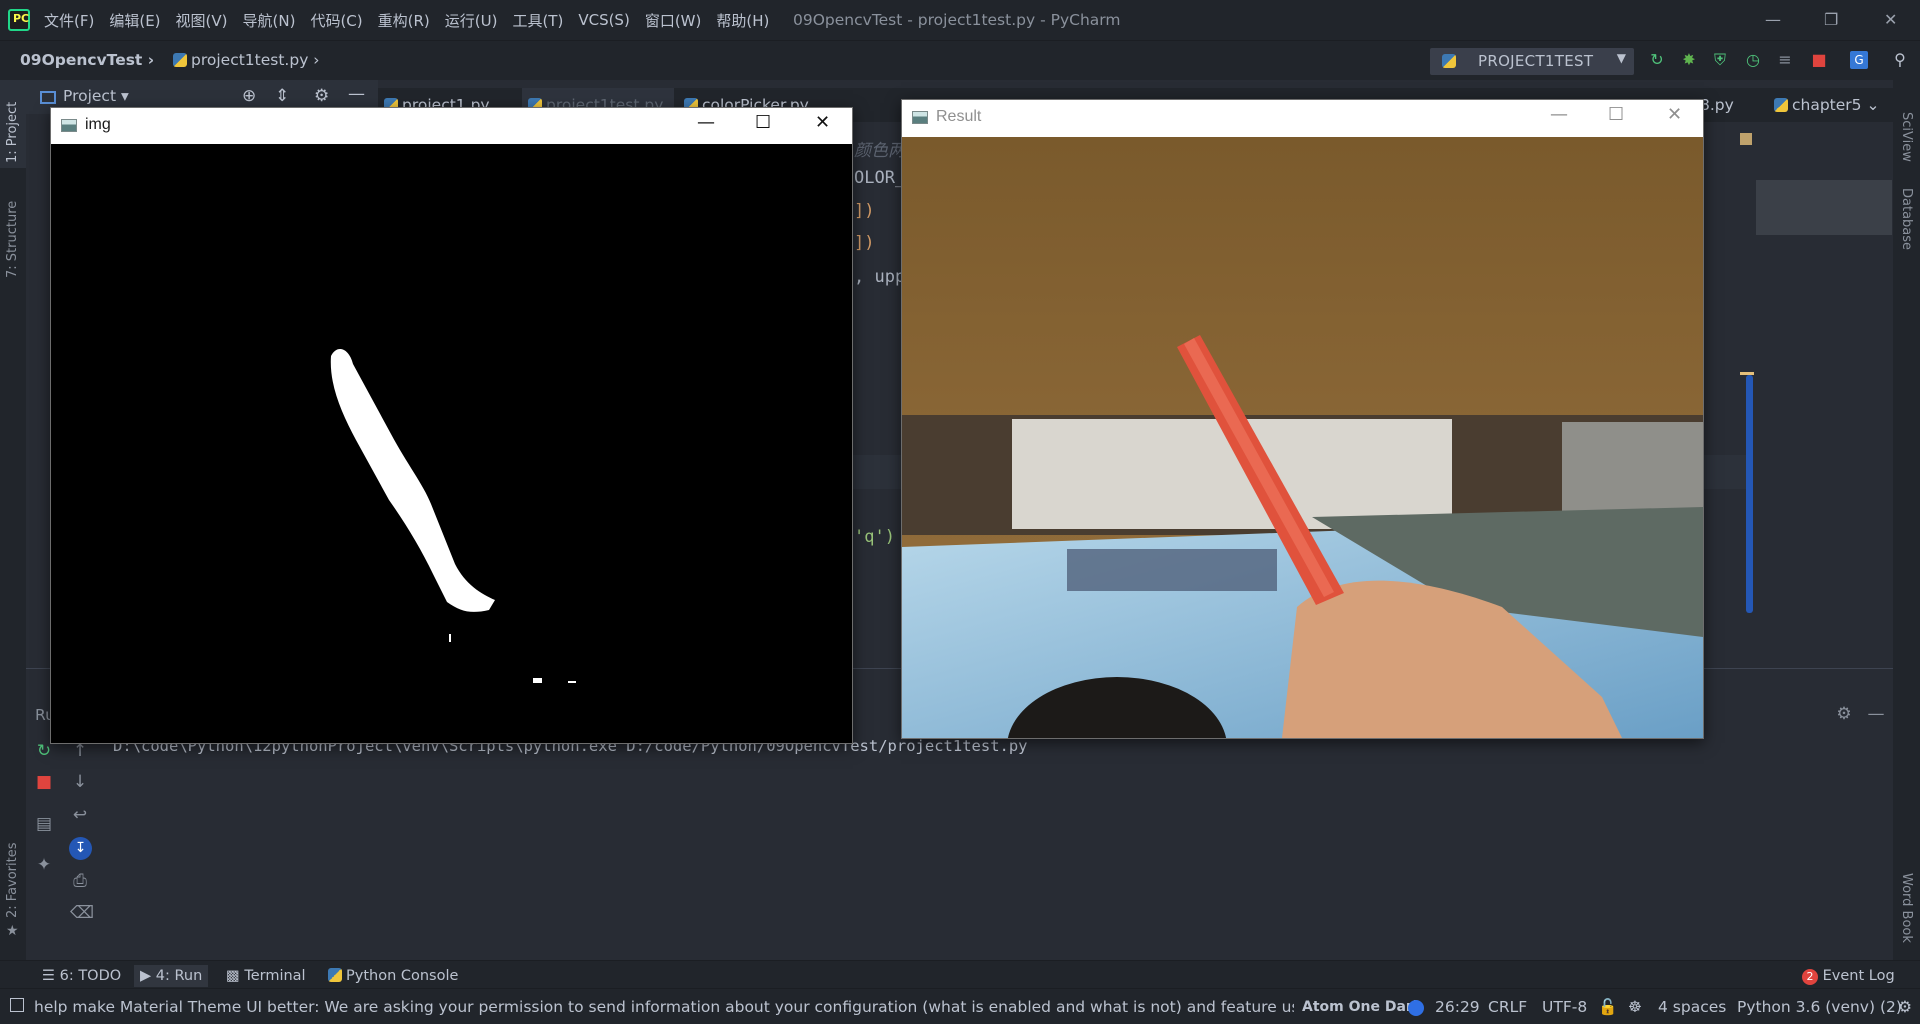 Image resolution: width=1920 pixels, height=1024 pixels. What do you see at coordinates (1749, 494) in the screenshot?
I see `editor-scrollbar` at bounding box center [1749, 494].